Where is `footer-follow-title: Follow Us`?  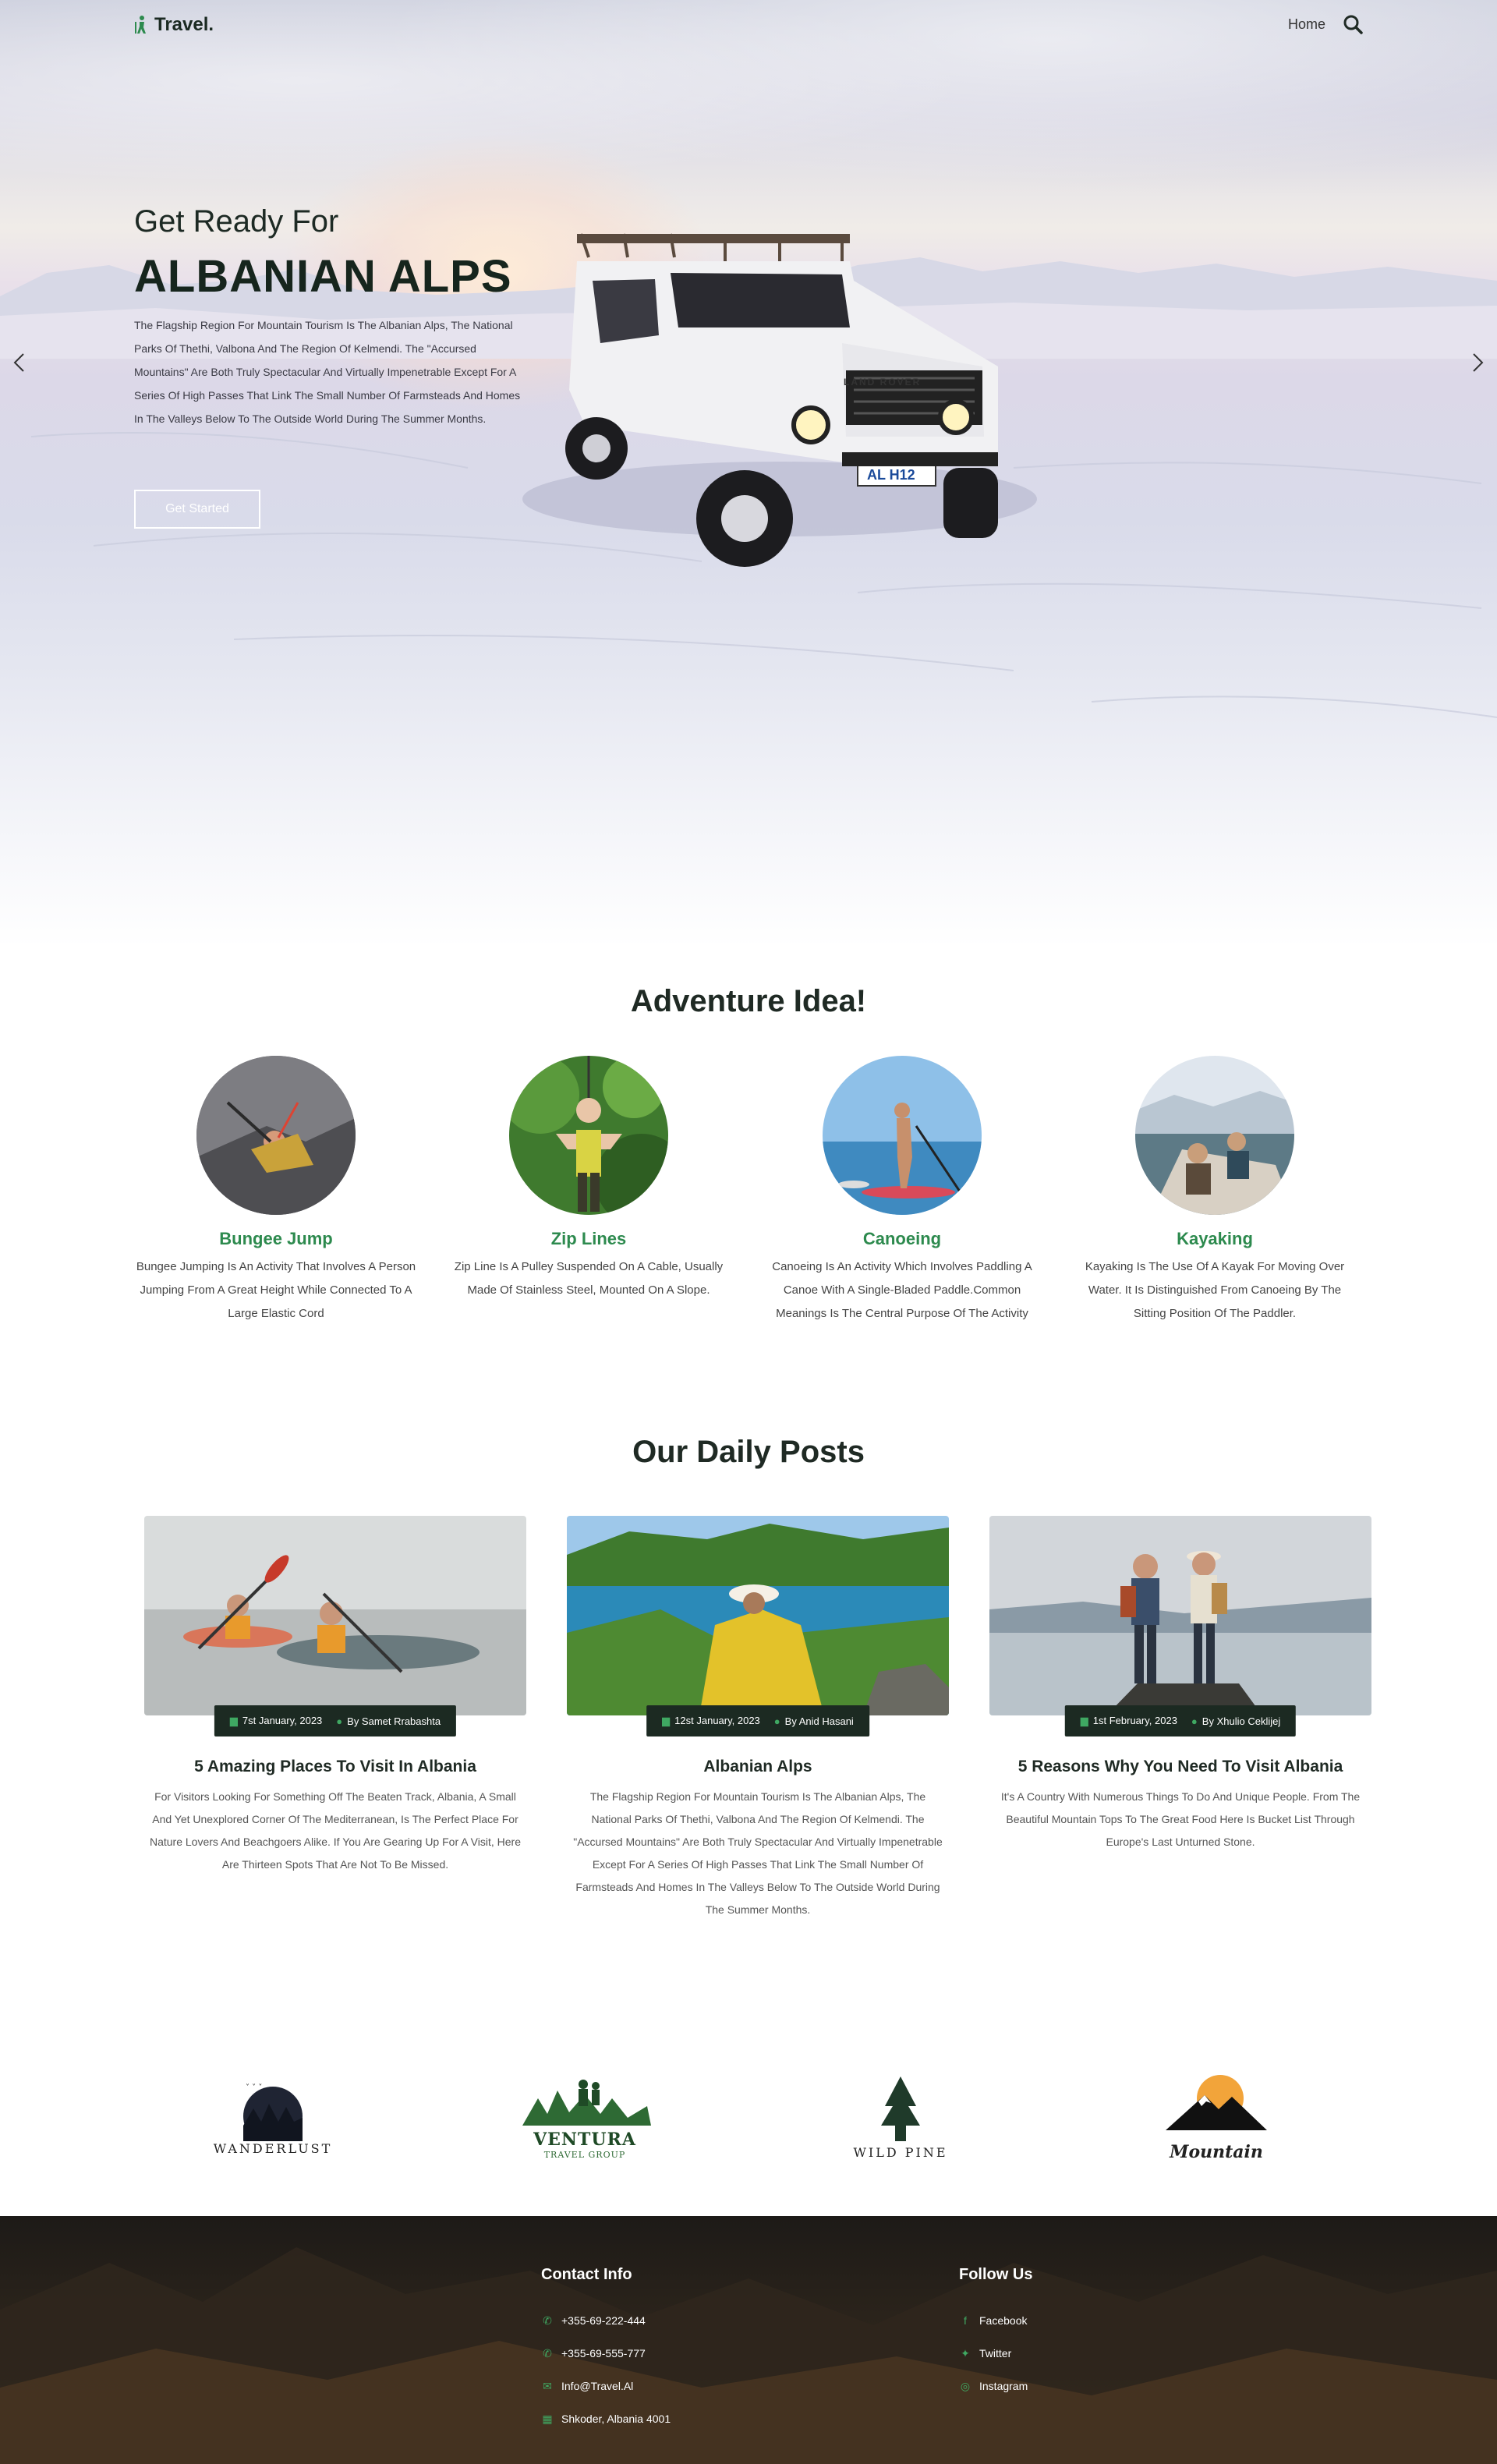 footer-follow-title: Follow Us is located at coordinates (996, 2275).